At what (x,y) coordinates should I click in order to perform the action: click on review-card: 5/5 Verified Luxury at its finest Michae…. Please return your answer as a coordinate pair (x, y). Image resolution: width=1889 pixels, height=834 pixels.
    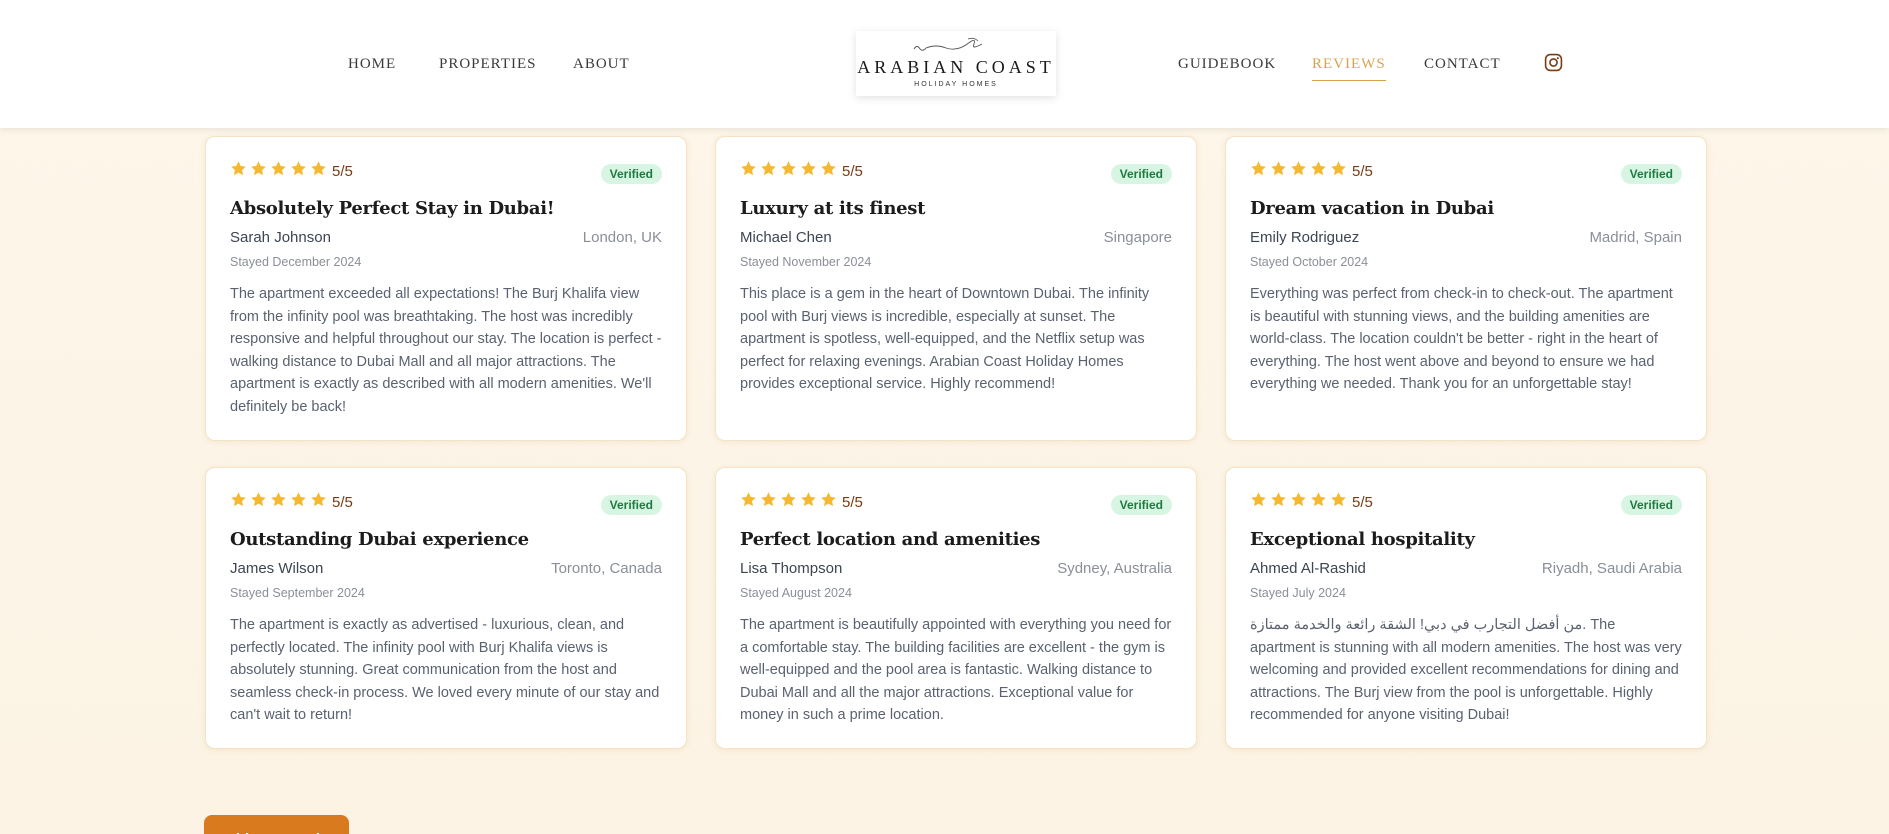
    Looking at the image, I should click on (956, 288).